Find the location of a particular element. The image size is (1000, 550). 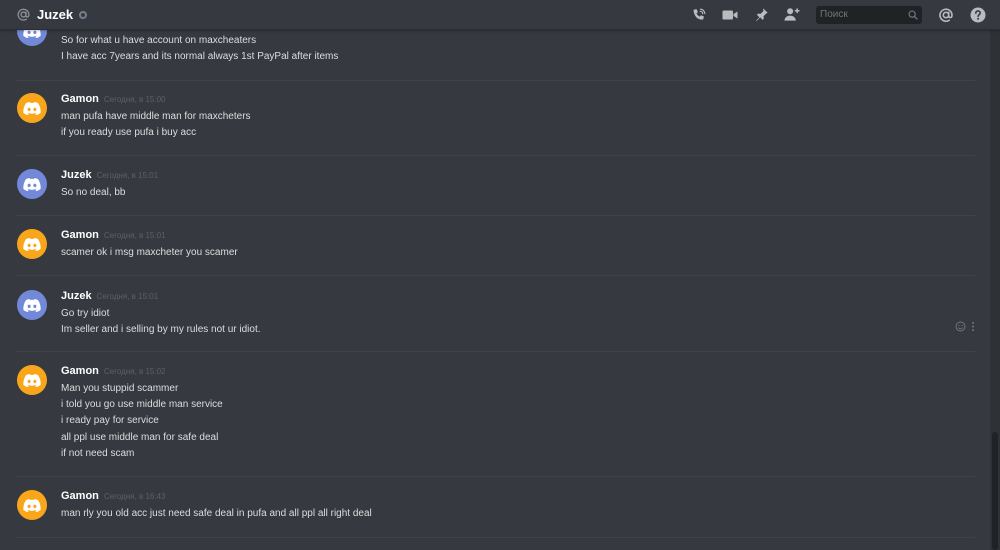

message-text: i told you go use middle man service is located at coordinates (142, 405).